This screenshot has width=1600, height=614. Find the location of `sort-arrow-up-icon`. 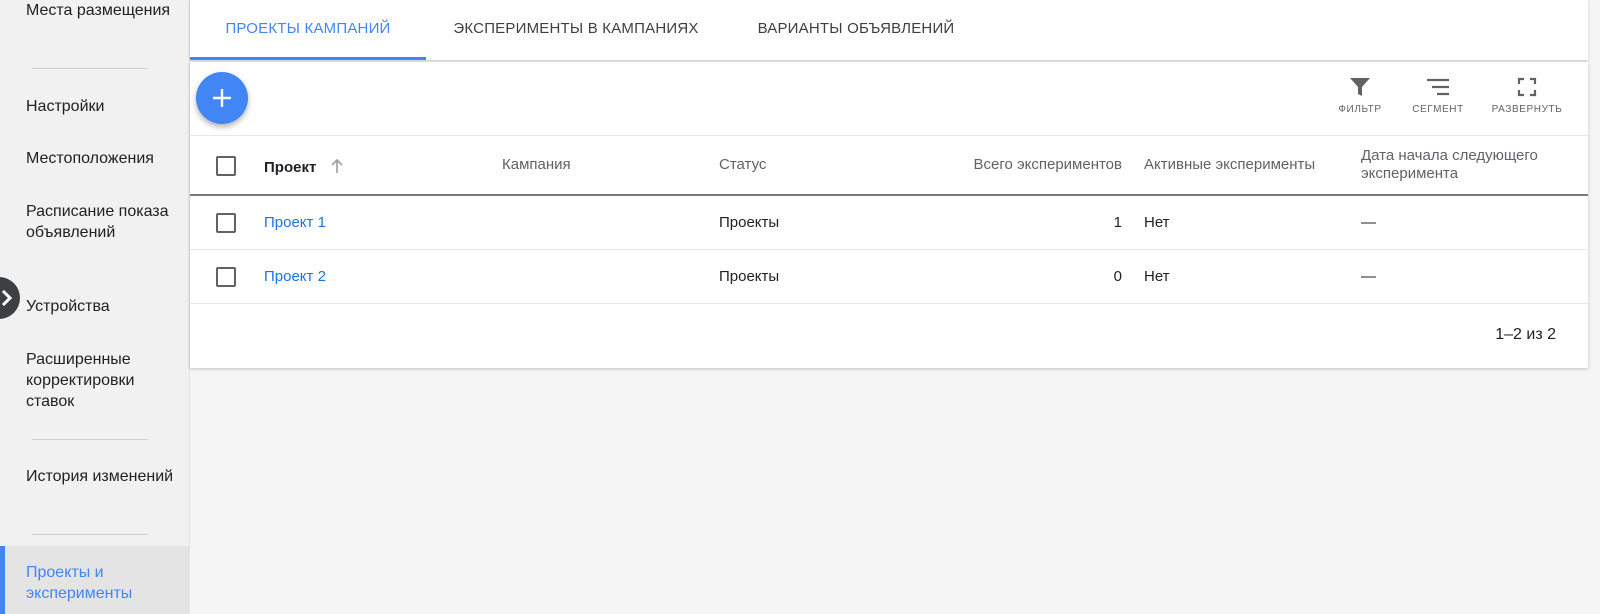

sort-arrow-up-icon is located at coordinates (337, 165).